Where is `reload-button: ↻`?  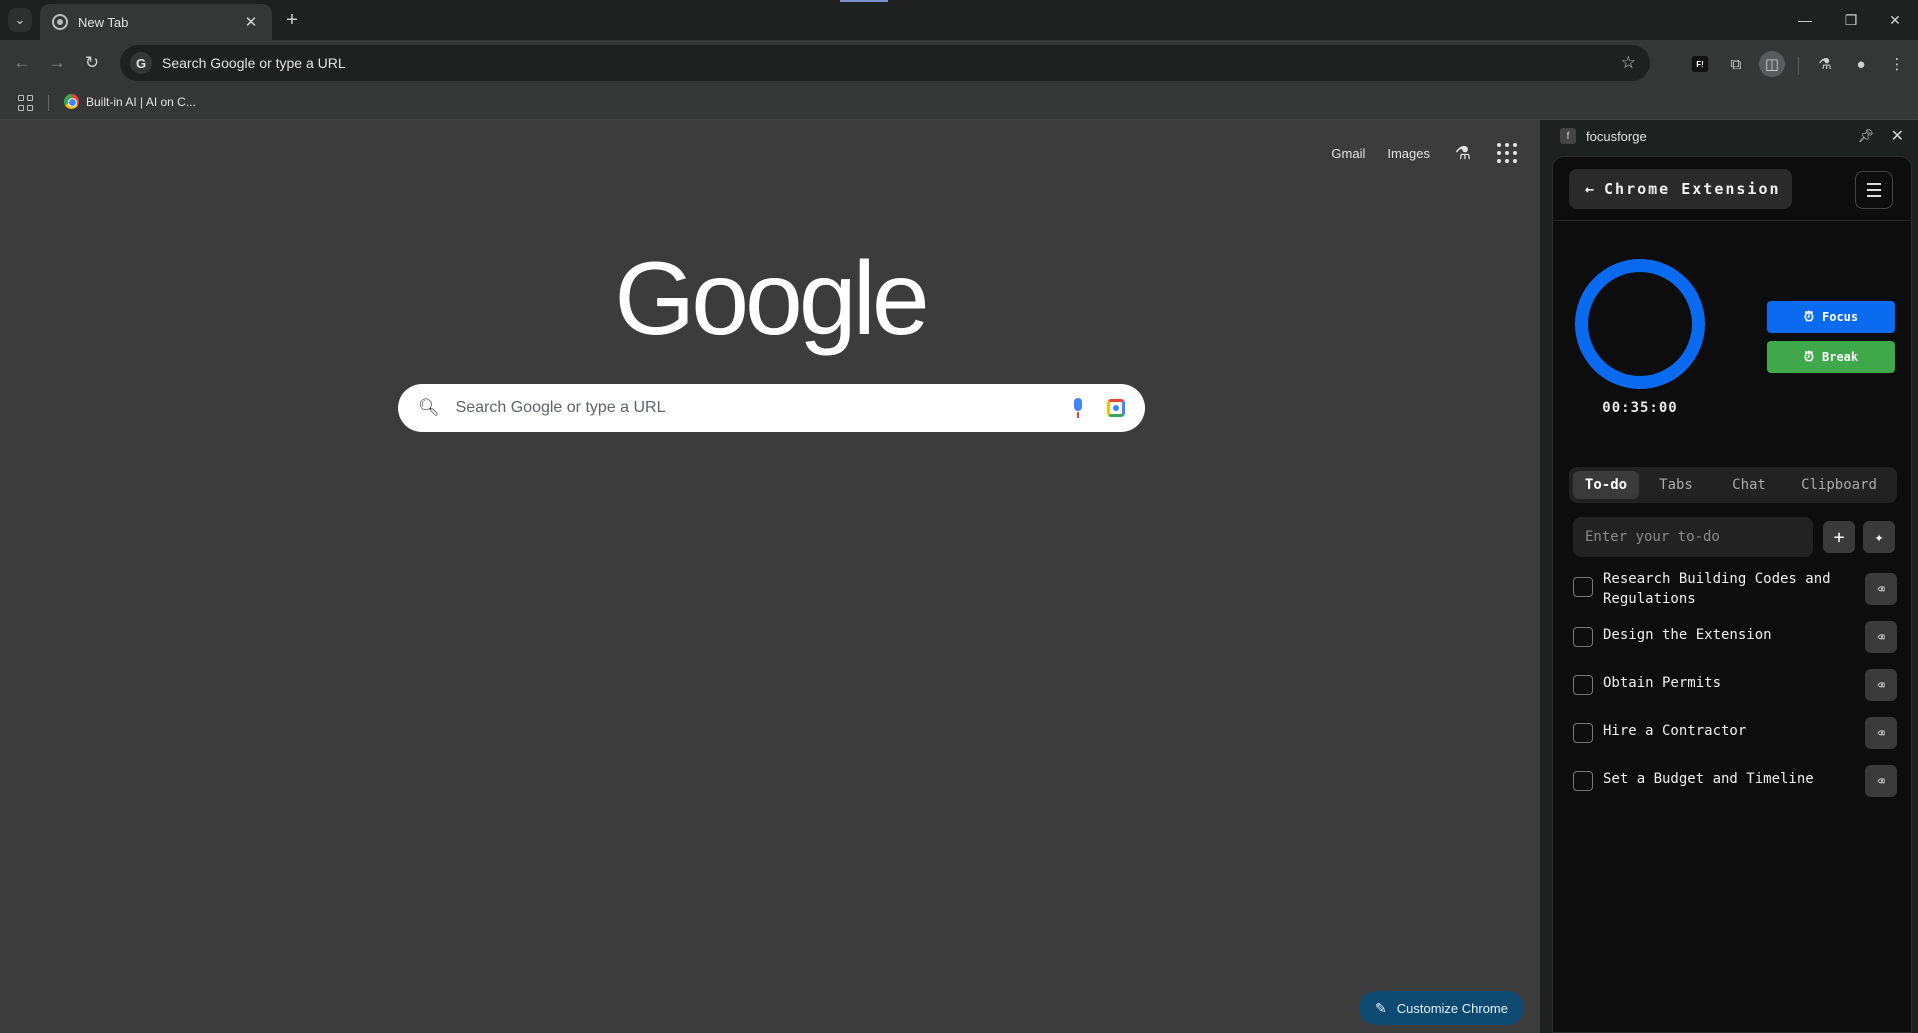 reload-button: ↻ is located at coordinates (92, 63).